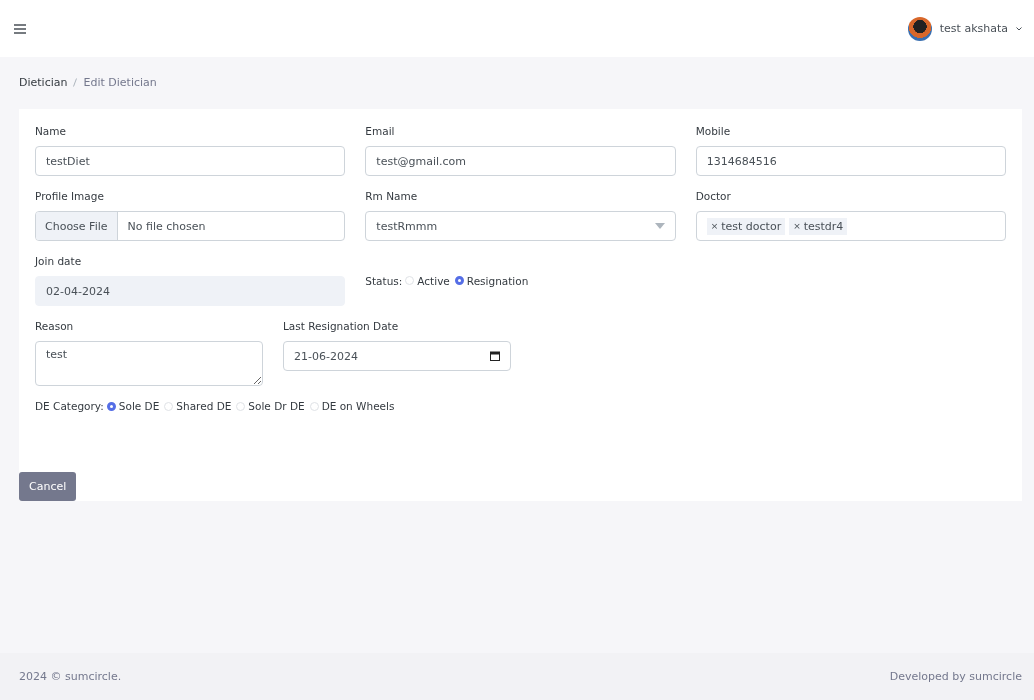 The image size is (1034, 700). Describe the element at coordinates (380, 131) in the screenshot. I see `field-label: Email` at that location.